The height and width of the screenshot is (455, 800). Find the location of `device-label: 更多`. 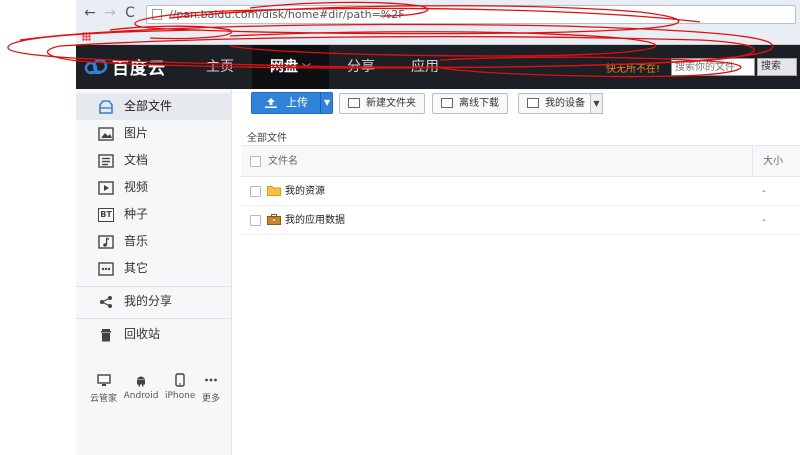

device-label: 更多 is located at coordinates (210, 399).